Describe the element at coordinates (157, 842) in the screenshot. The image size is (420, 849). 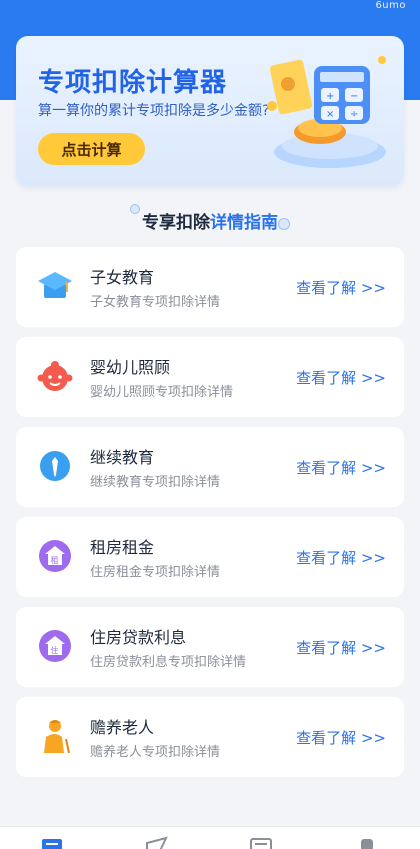
I see `send-tab-icon` at that location.